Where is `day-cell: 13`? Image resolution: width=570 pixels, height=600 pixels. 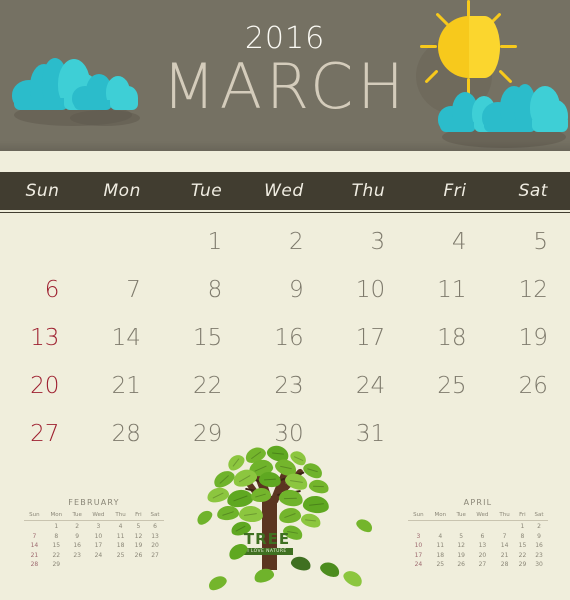
day-cell: 13 is located at coordinates (40, 338).